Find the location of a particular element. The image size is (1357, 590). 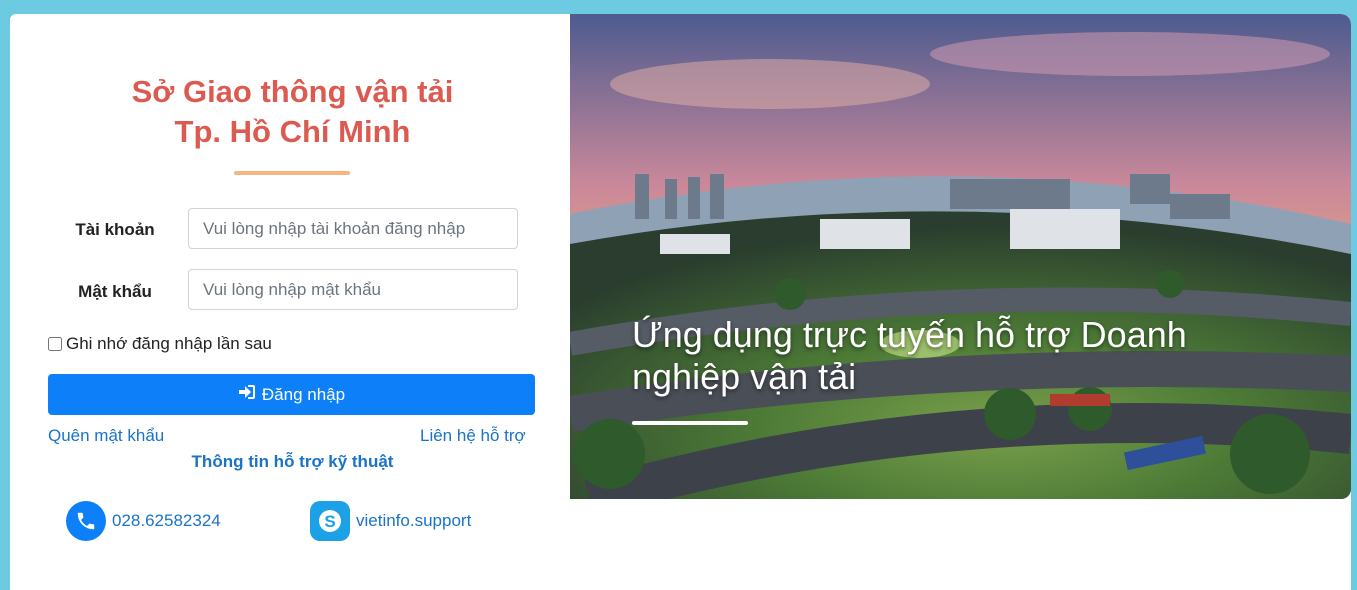

contact-support-link: Liên hệ hỗ trợ is located at coordinates (473, 436).